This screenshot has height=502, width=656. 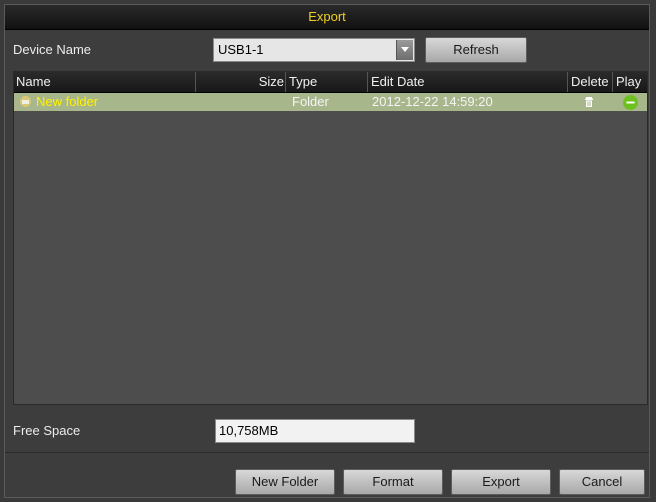 I want to click on column-header-type: Type, so click(x=327, y=82).